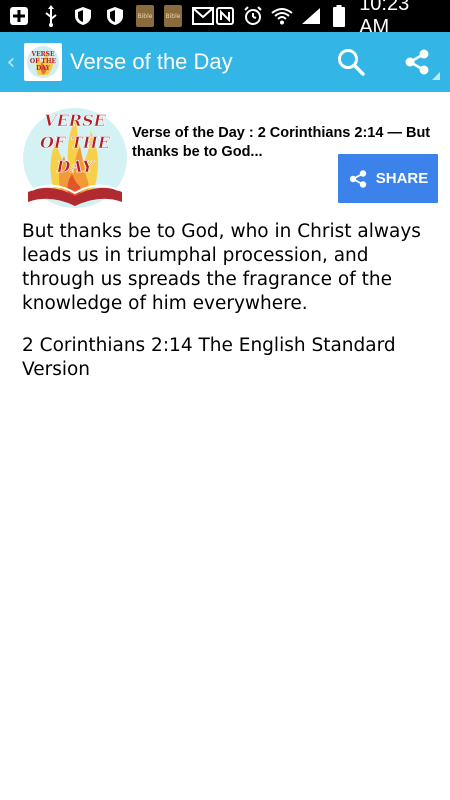 The height and width of the screenshot is (800, 450). What do you see at coordinates (436, 76) in the screenshot?
I see `overflow-indicator` at bounding box center [436, 76].